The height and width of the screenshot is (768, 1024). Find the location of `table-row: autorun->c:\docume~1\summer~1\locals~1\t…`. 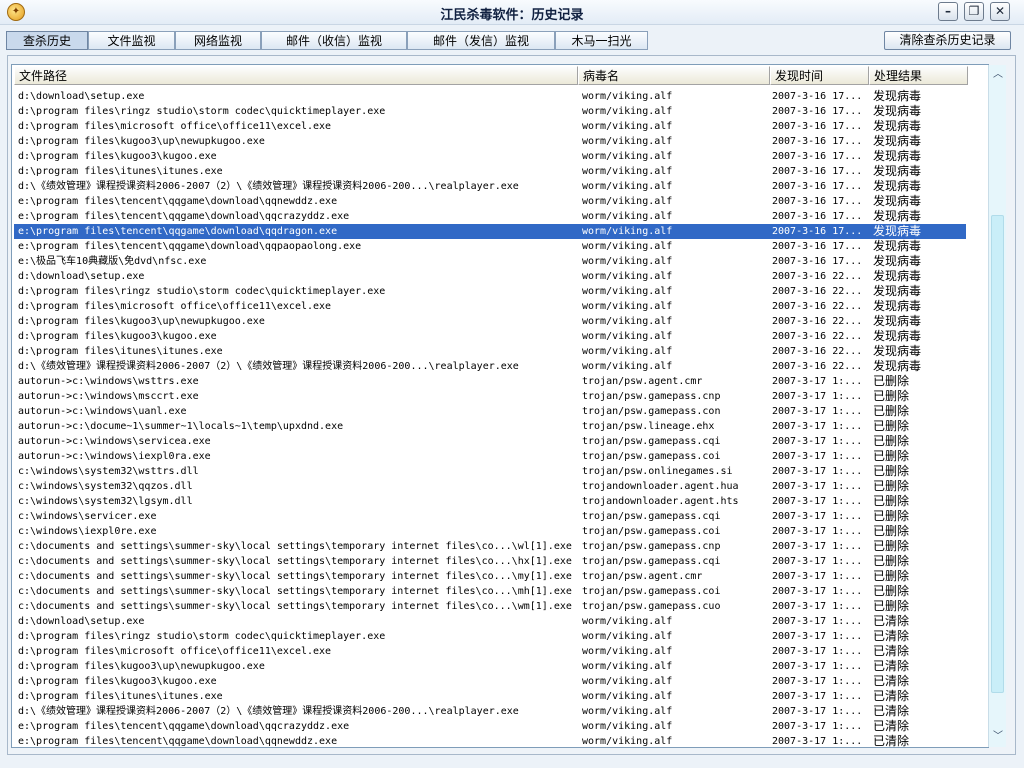

table-row: autorun->c:\docume~1\summer~1\locals~1\t… is located at coordinates (490, 426).